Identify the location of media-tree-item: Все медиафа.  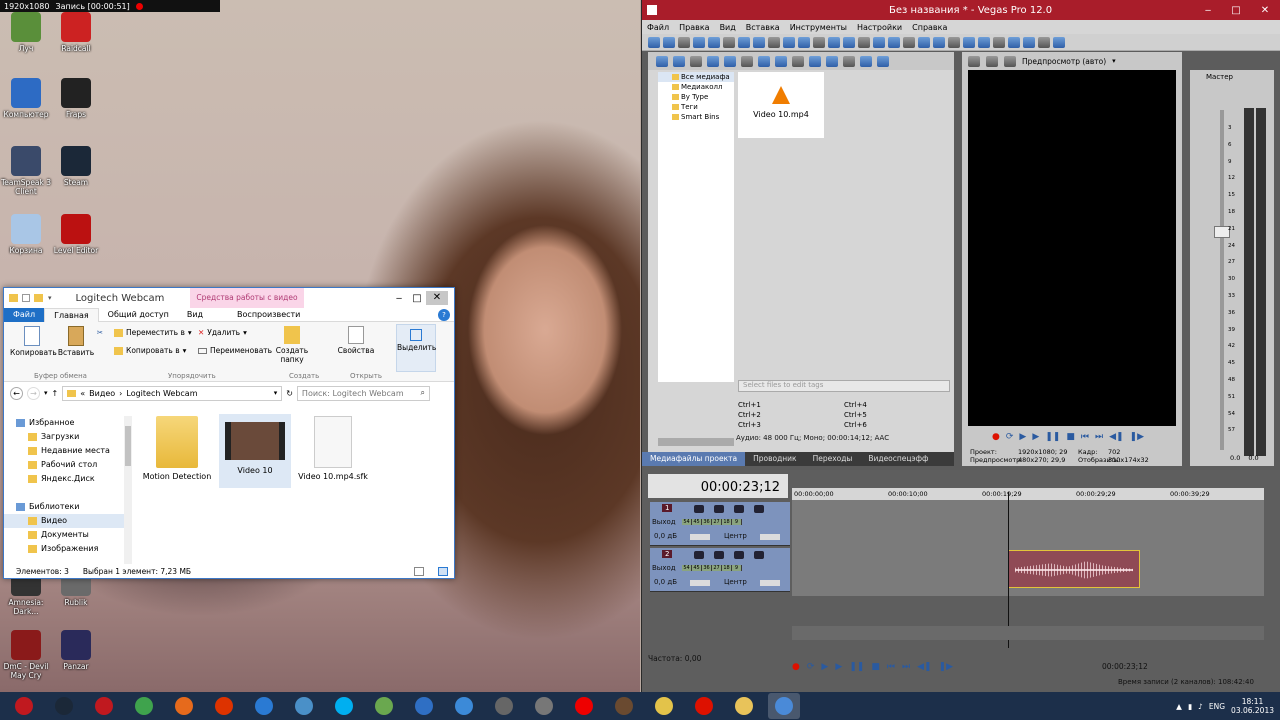
(696, 77).